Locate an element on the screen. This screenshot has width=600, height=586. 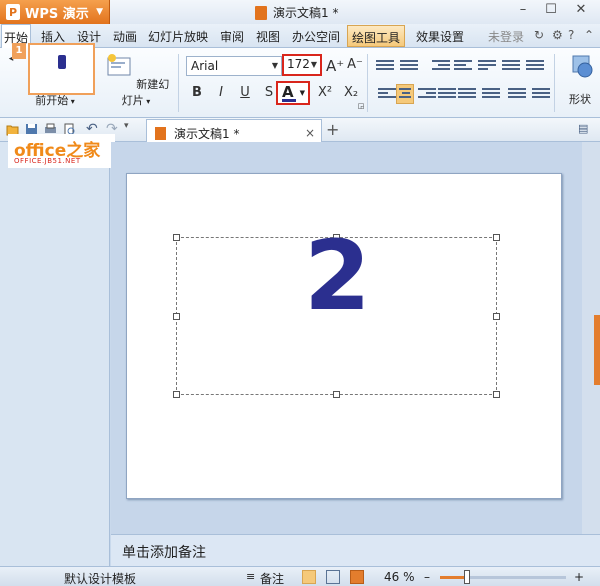
slideshow-view-button is located at coordinates (357, 577).